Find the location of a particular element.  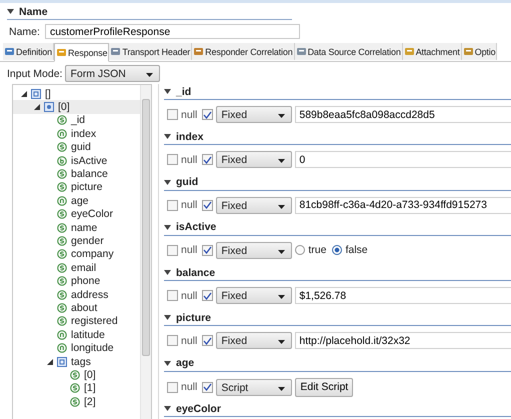

tree-item: picture is located at coordinates (76, 187).